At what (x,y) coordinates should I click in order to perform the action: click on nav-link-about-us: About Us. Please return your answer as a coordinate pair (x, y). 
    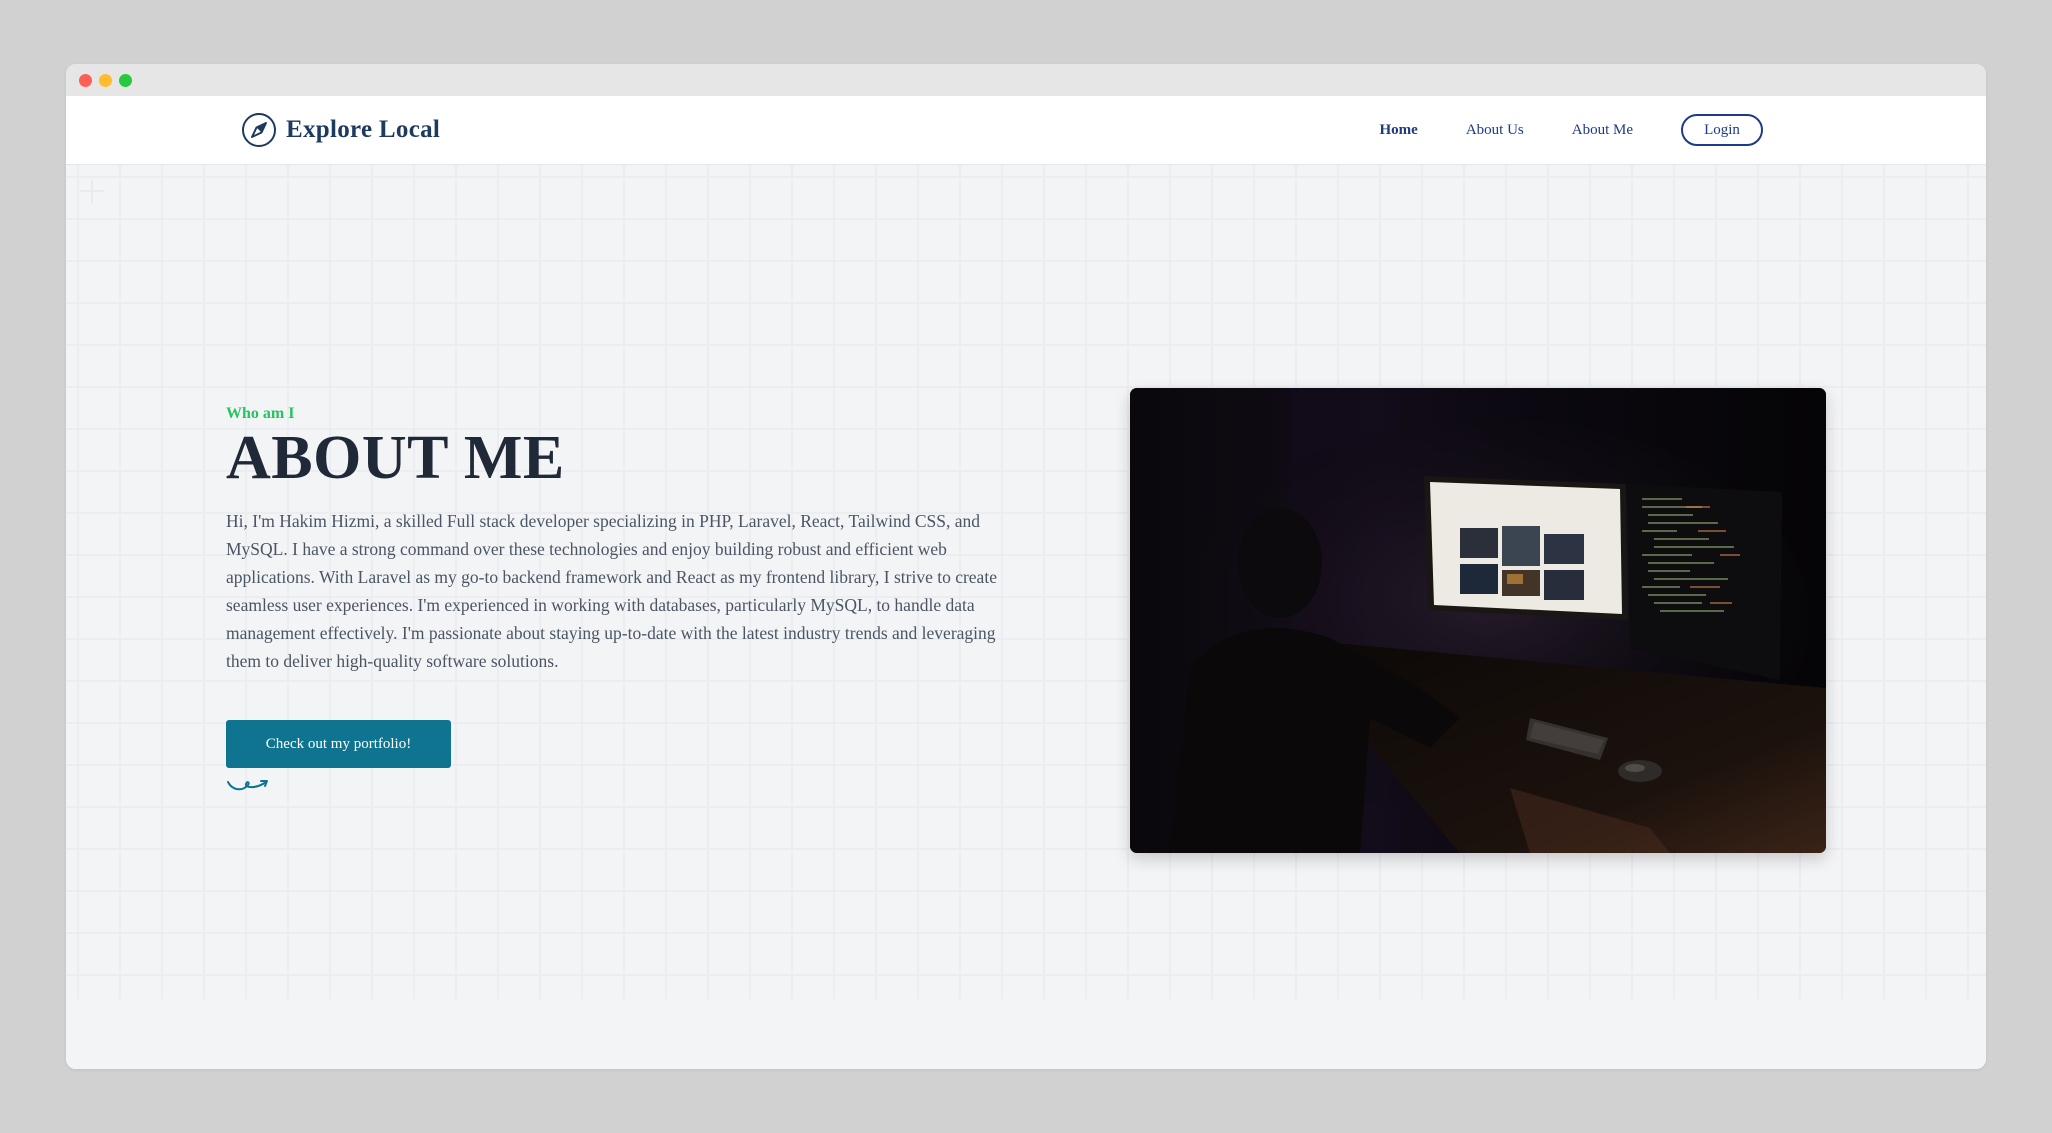
    Looking at the image, I should click on (1495, 130).